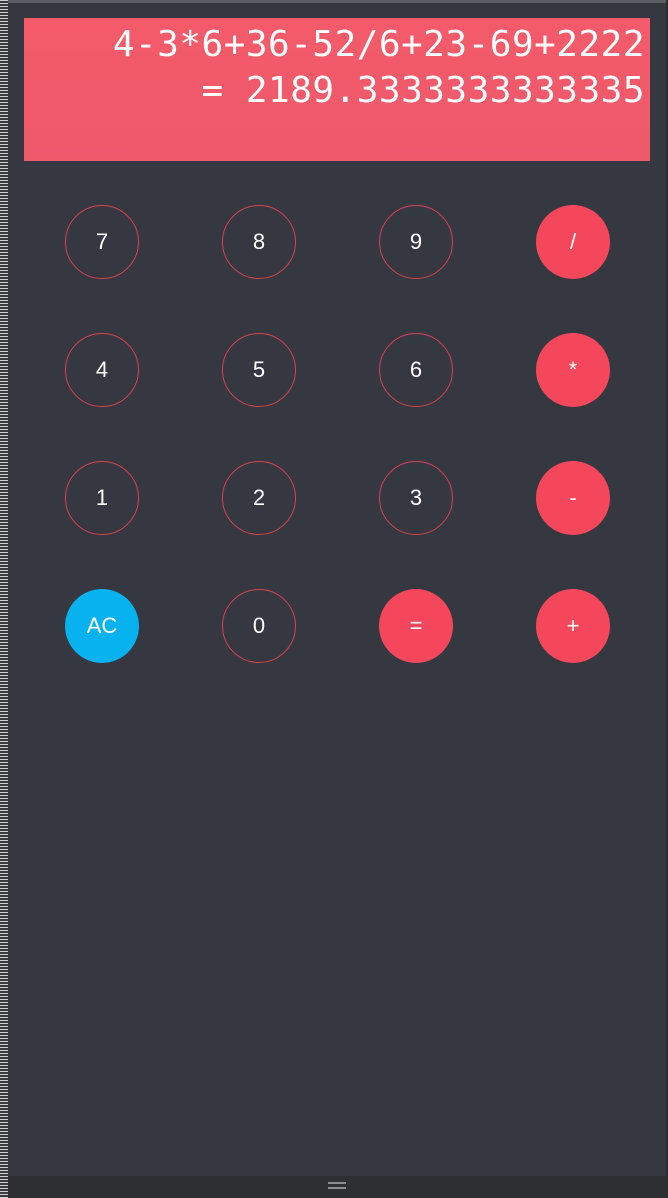 This screenshot has width=668, height=1198. I want to click on key-3: 3, so click(416, 498).